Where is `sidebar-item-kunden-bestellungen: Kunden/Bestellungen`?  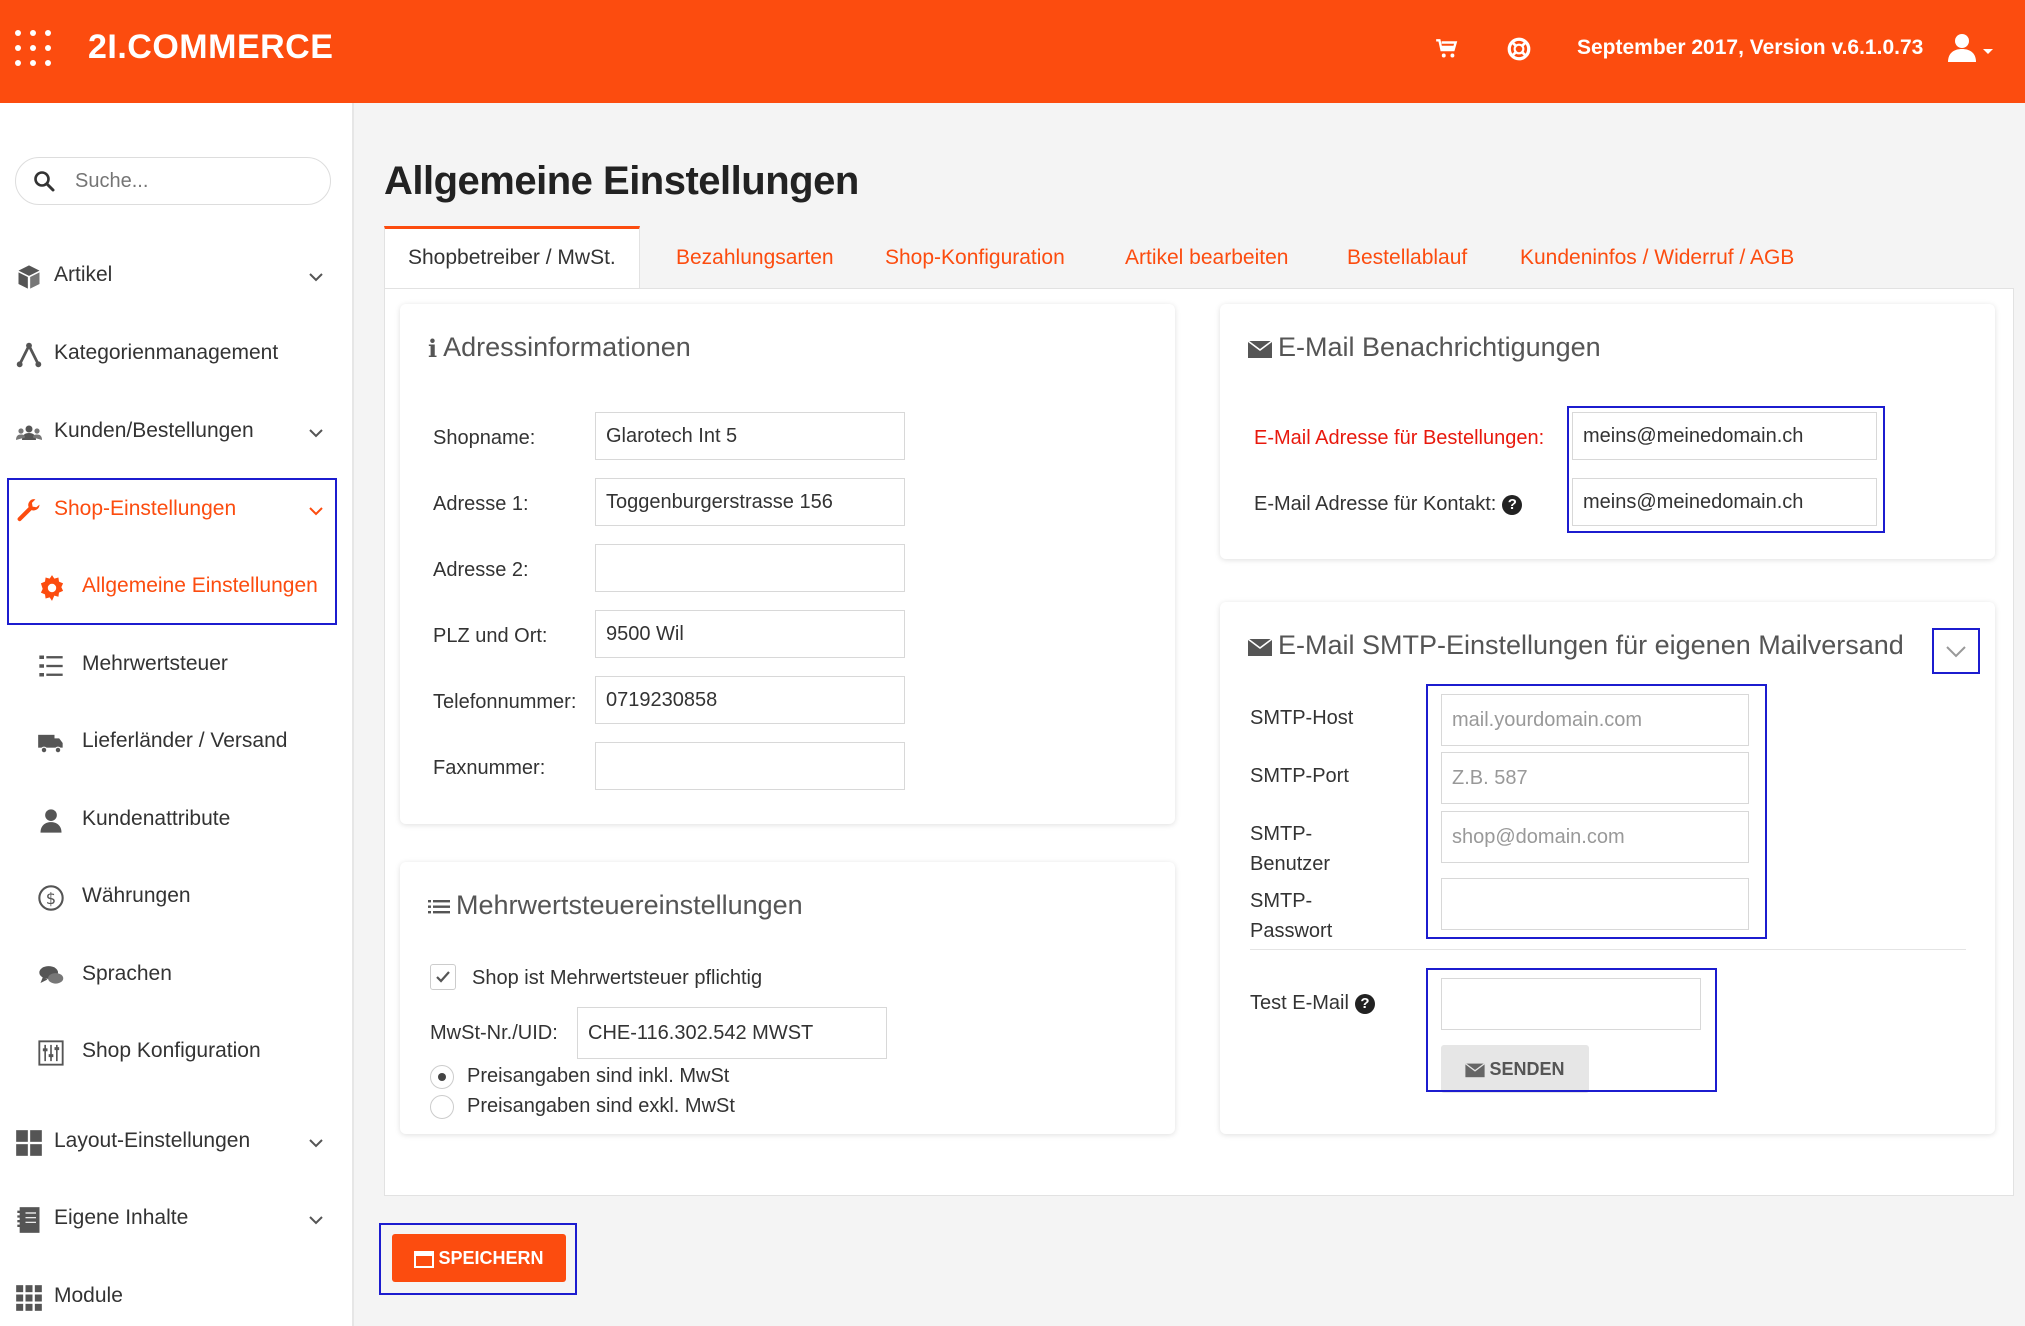
sidebar-item-kunden-bestellungen: Kunden/Bestellungen is located at coordinates (176, 433).